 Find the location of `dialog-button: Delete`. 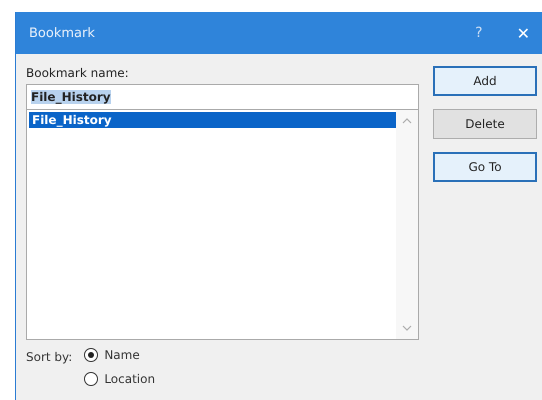

dialog-button: Delete is located at coordinates (485, 124).